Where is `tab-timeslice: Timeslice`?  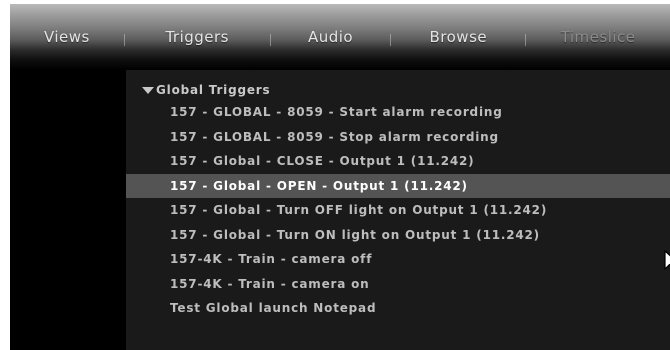
tab-timeslice: Timeslice is located at coordinates (598, 37).